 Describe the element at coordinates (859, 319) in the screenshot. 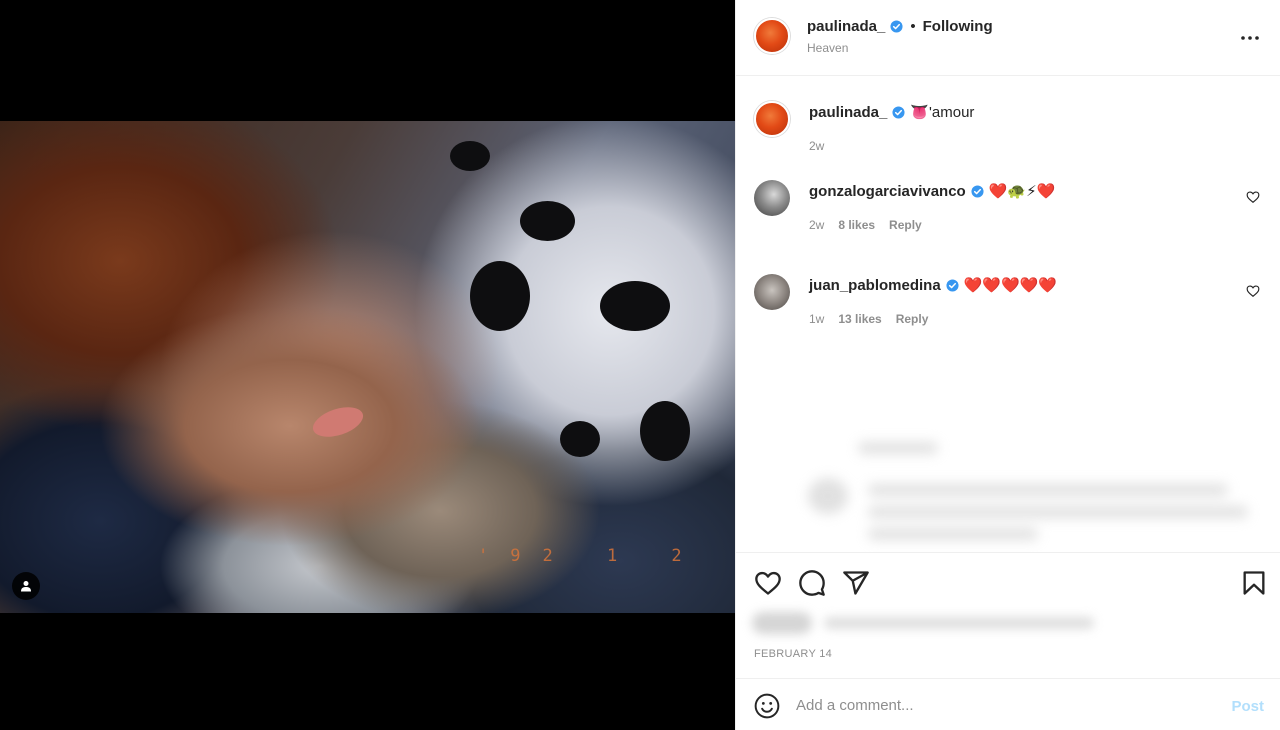

I see `comment-likes: 13 likes` at that location.